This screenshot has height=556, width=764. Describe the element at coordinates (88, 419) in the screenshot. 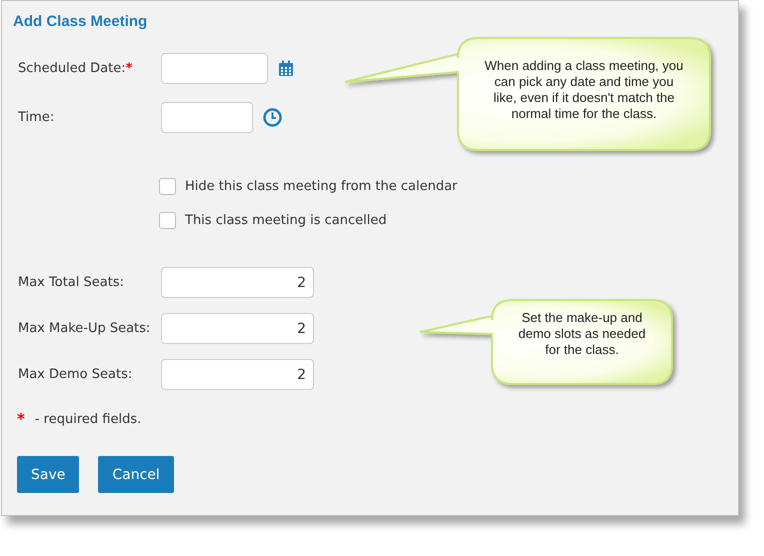

I see `required-note: - required fields.` at that location.